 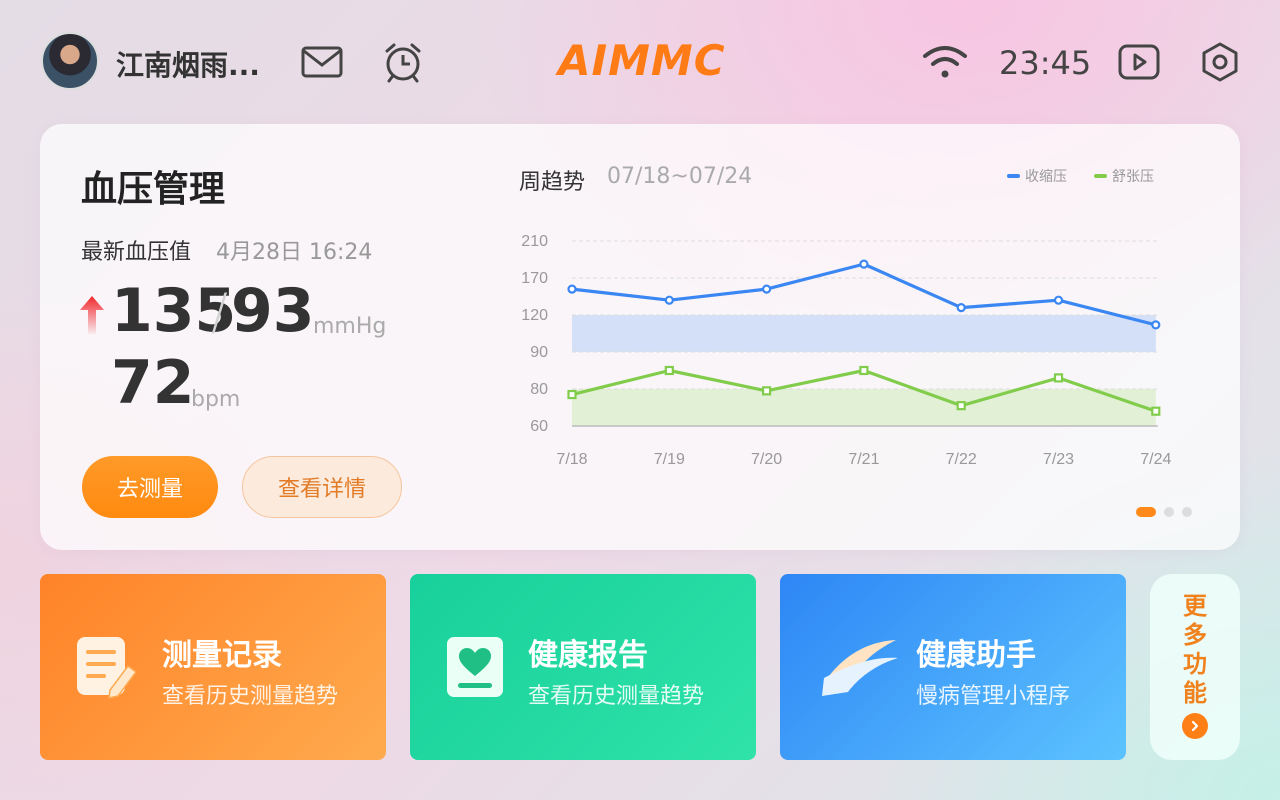 I want to click on latest-bp-time: 4月28日 16:24, so click(x=294, y=252).